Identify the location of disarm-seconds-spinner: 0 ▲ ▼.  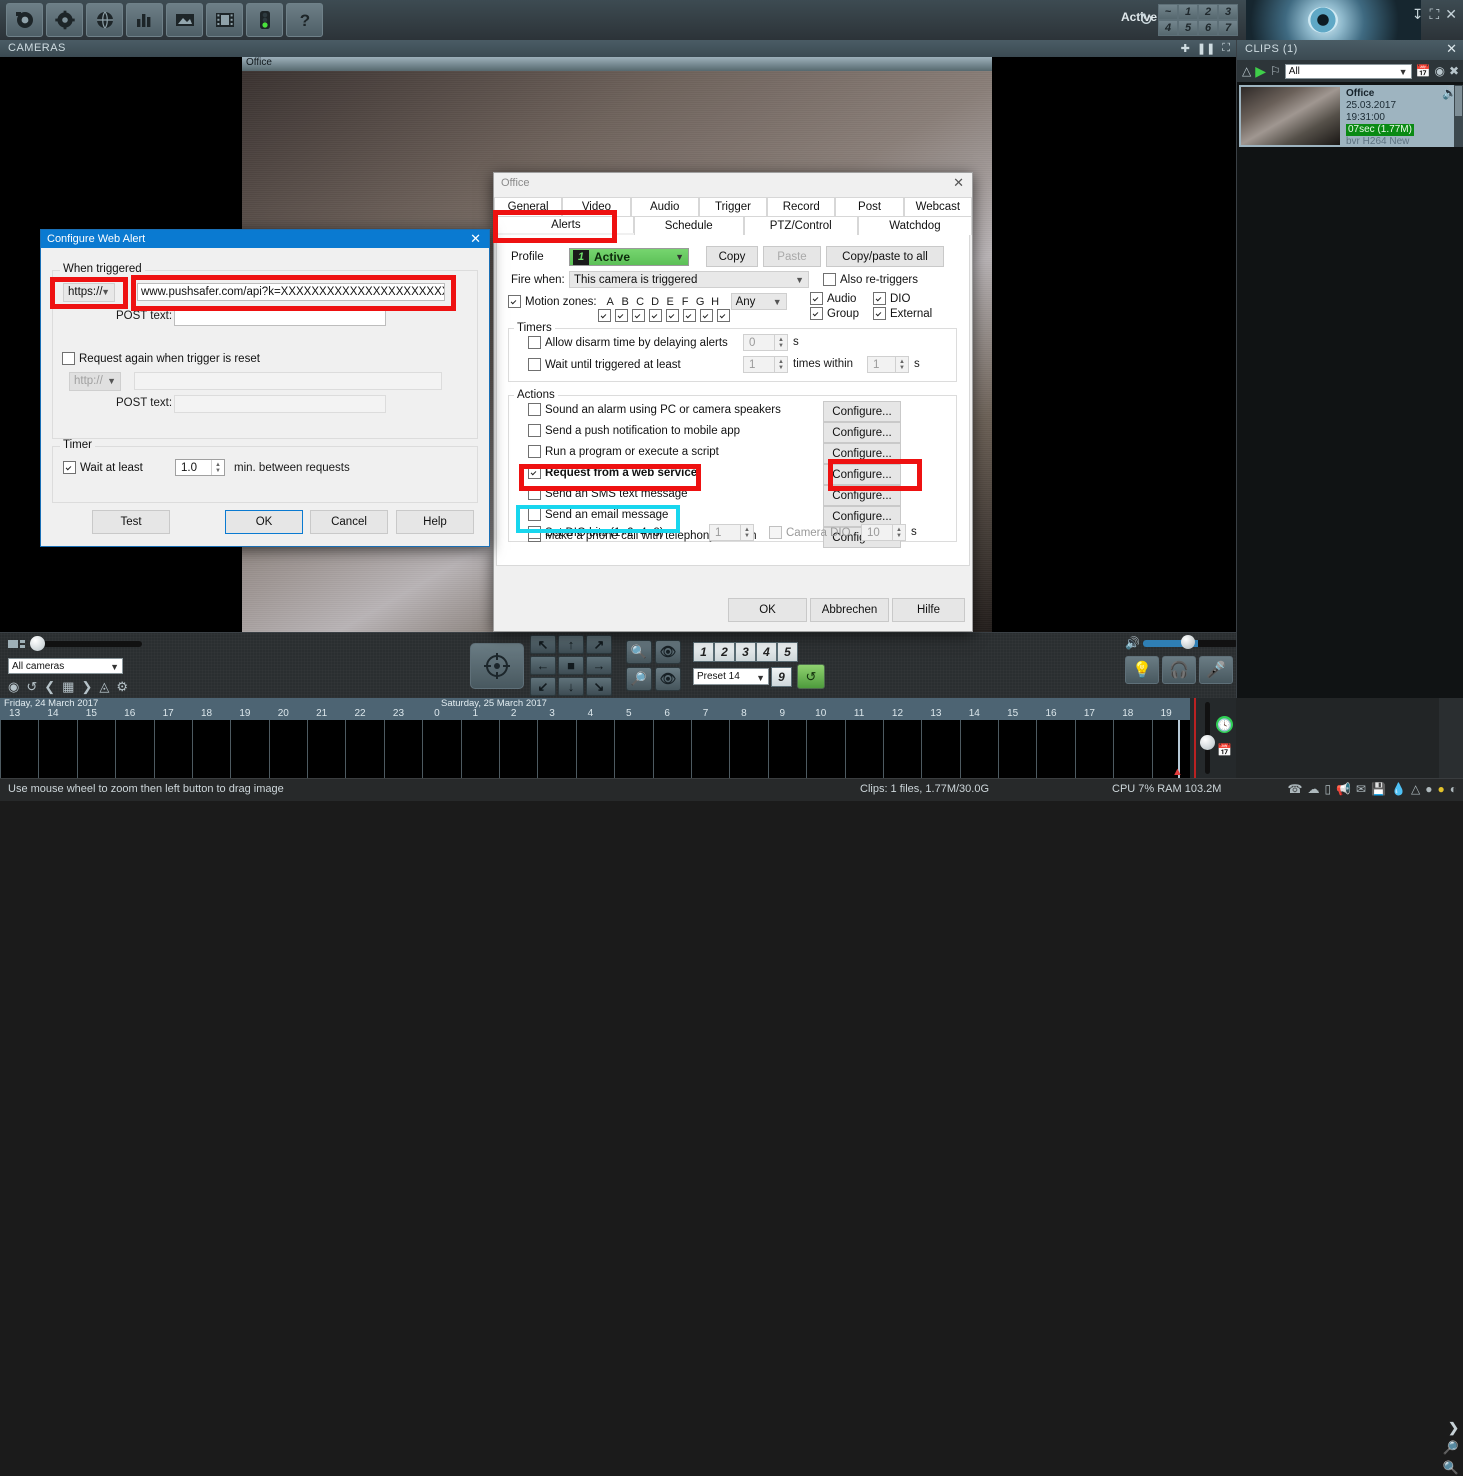
(765, 342).